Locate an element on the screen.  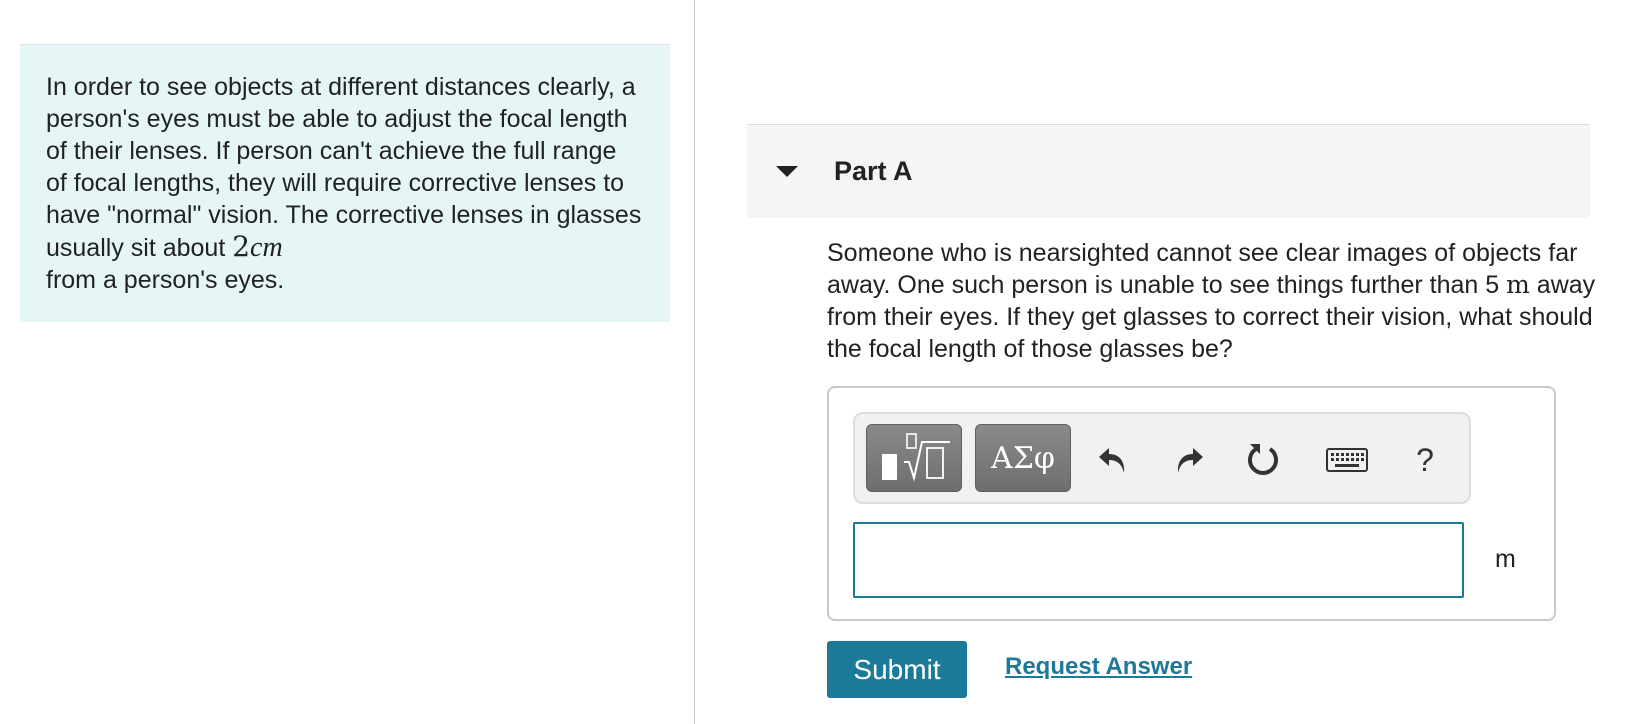
collapse-triangle-icon is located at coordinates (787, 171).